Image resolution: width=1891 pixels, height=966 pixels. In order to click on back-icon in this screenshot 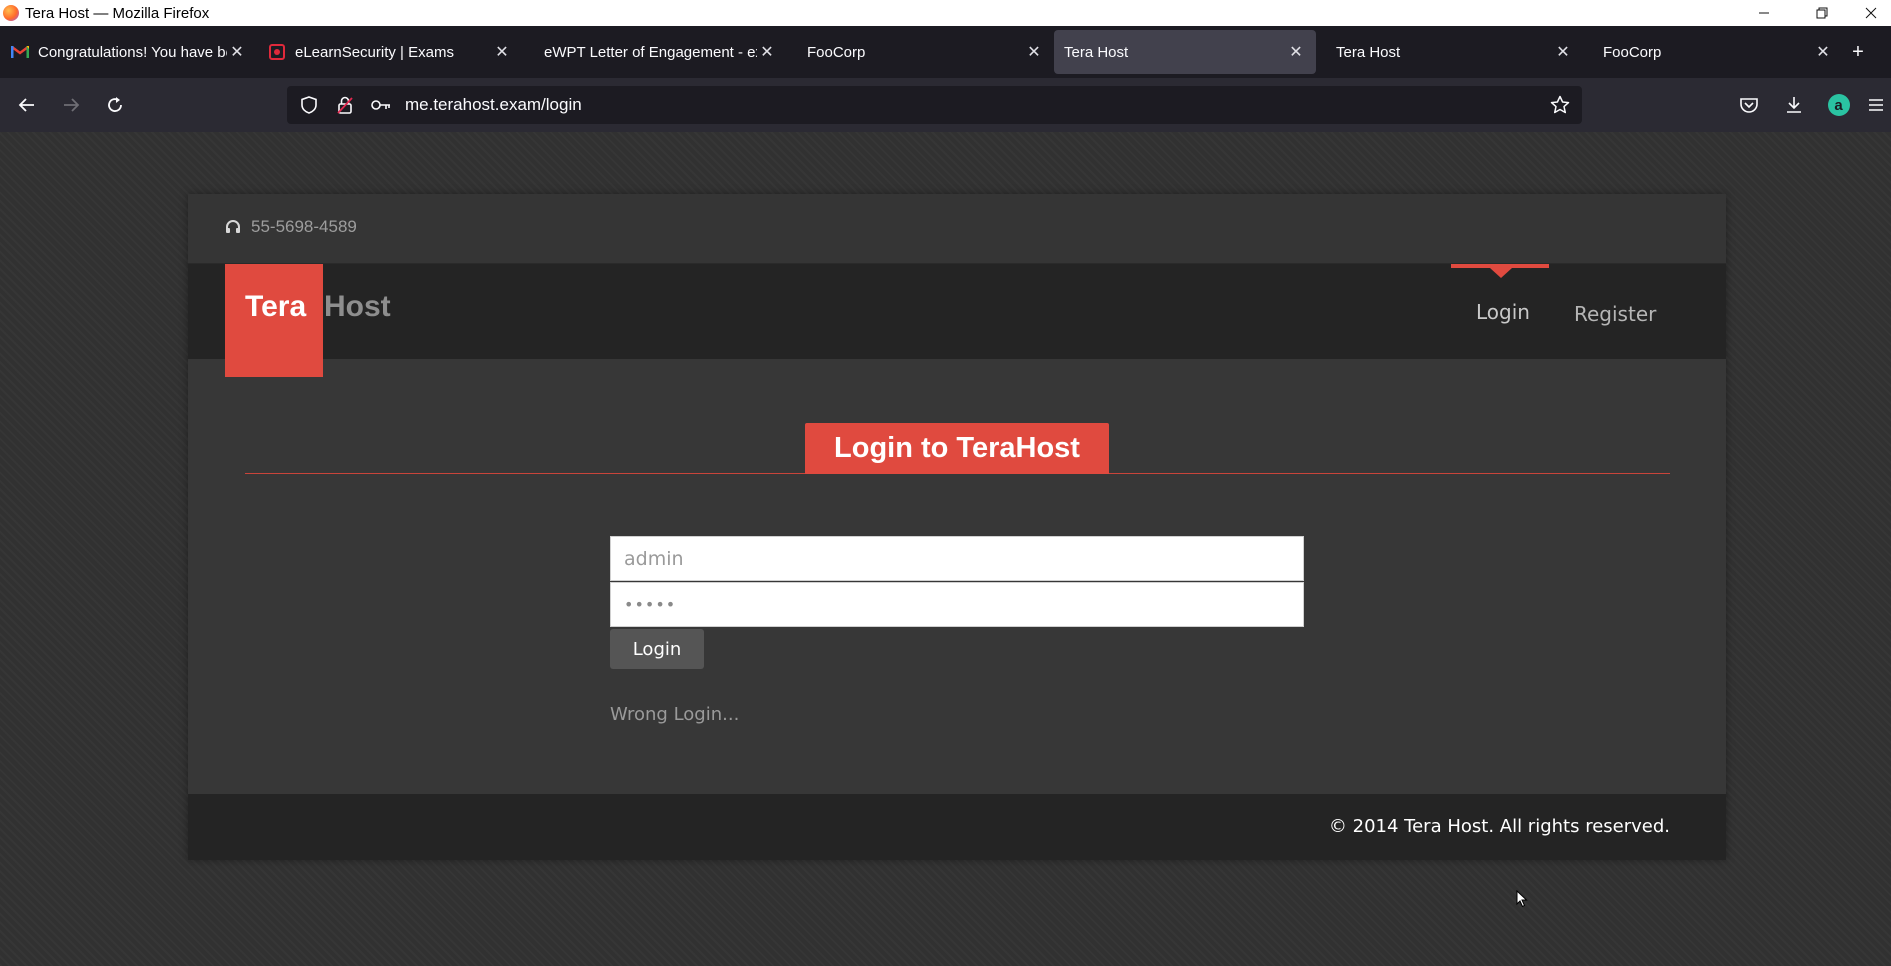, I will do `click(27, 105)`.